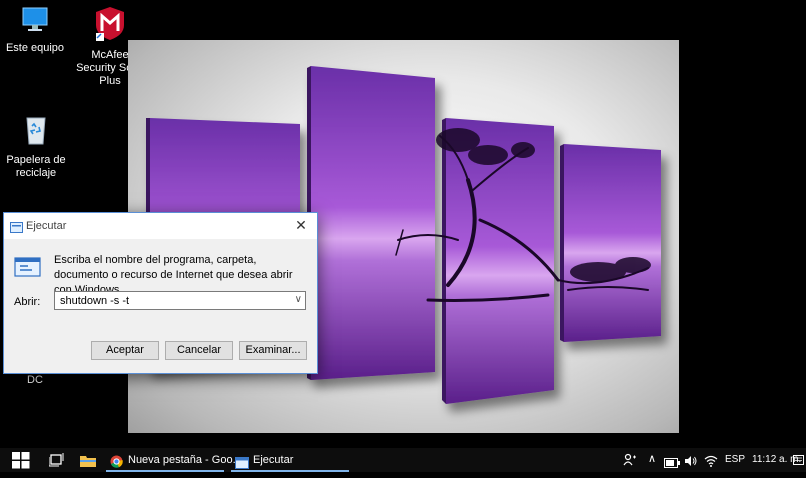 The image size is (806, 478). I want to click on notification-icon, so click(798, 463).